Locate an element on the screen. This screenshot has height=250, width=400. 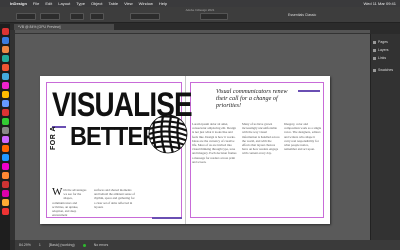
panels-dock: Pages Layers Links Swatches is located at coordinates (385, 137).